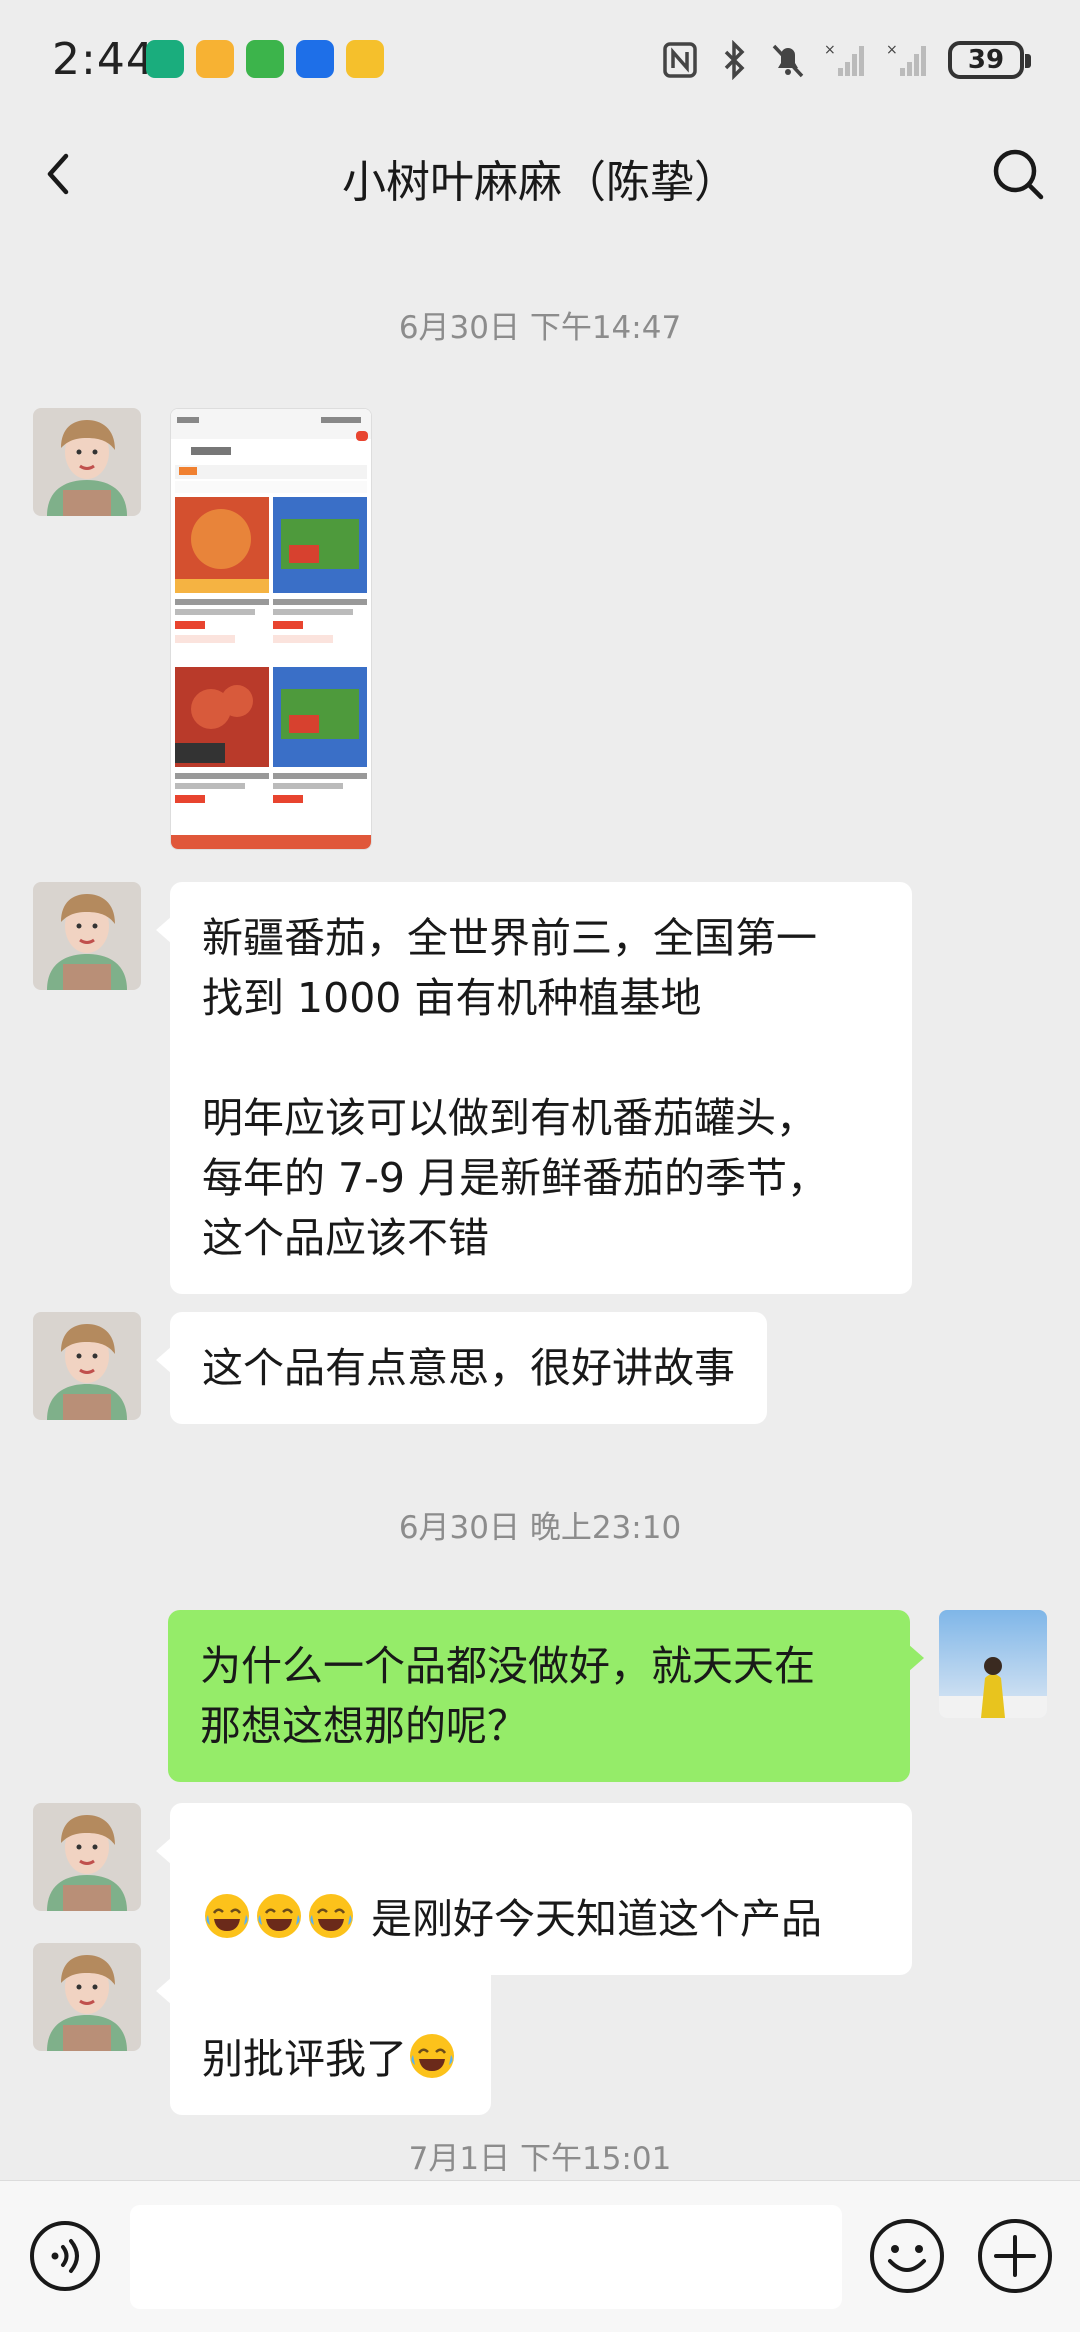  I want to click on mute-icon, so click(788, 61).